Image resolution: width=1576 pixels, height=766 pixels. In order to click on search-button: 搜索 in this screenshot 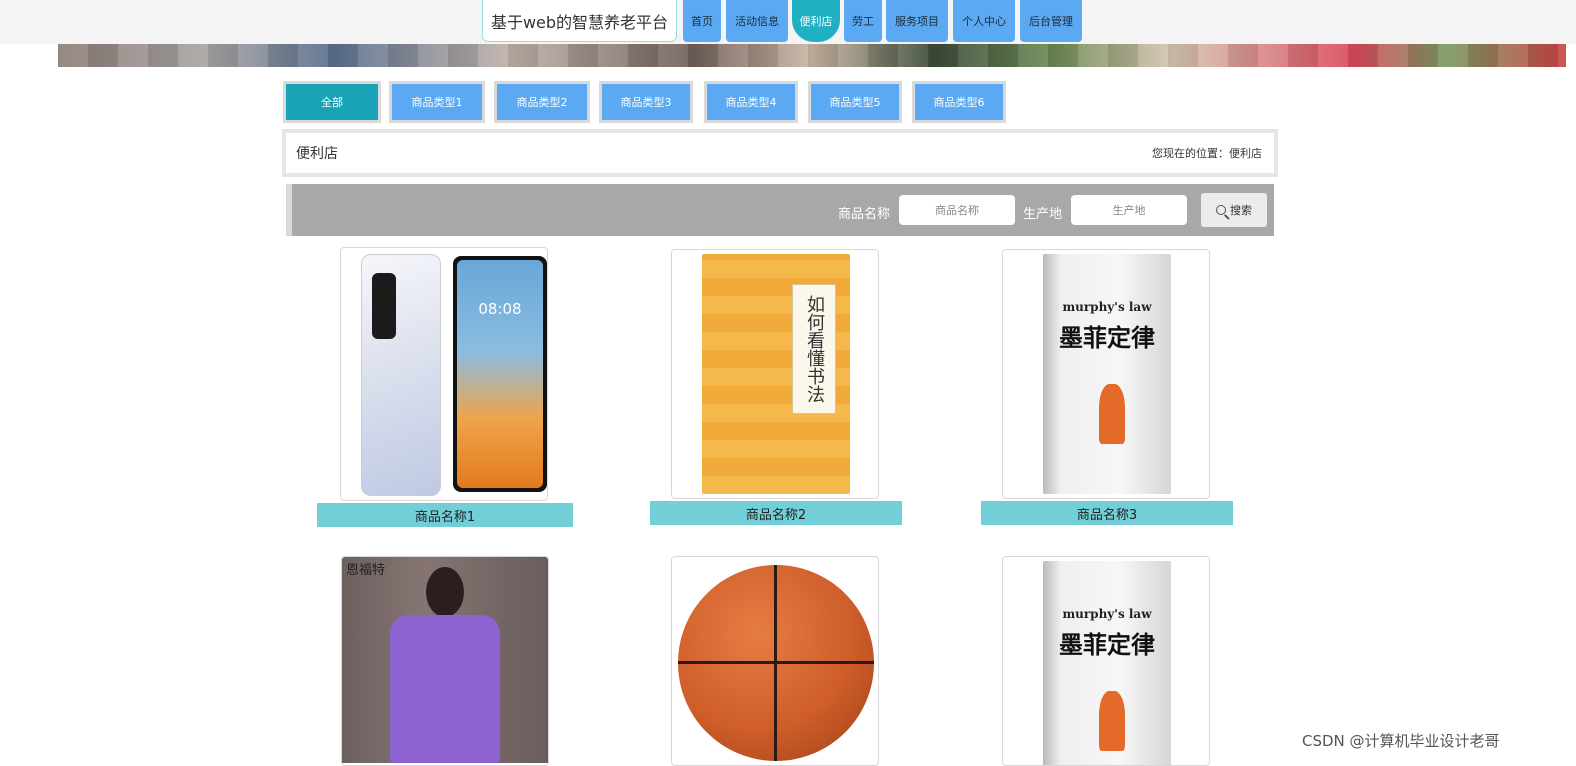, I will do `click(1234, 210)`.